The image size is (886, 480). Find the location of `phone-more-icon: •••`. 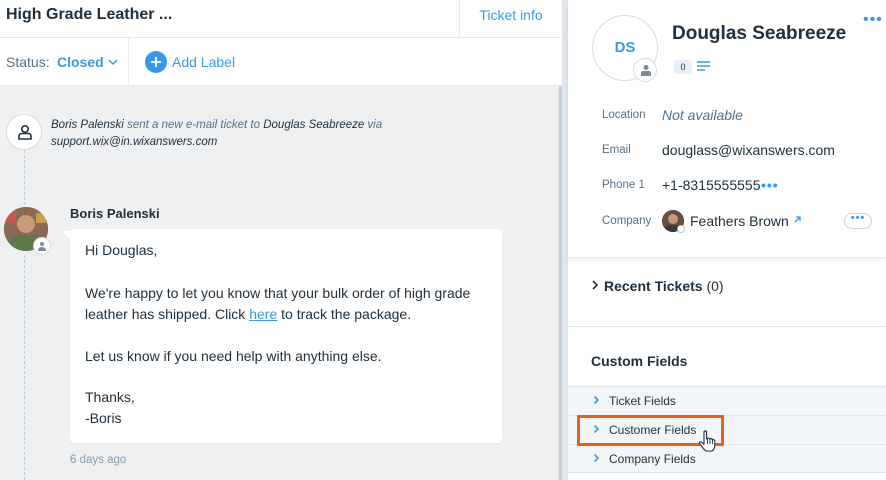

phone-more-icon: ••• is located at coordinates (770, 185).